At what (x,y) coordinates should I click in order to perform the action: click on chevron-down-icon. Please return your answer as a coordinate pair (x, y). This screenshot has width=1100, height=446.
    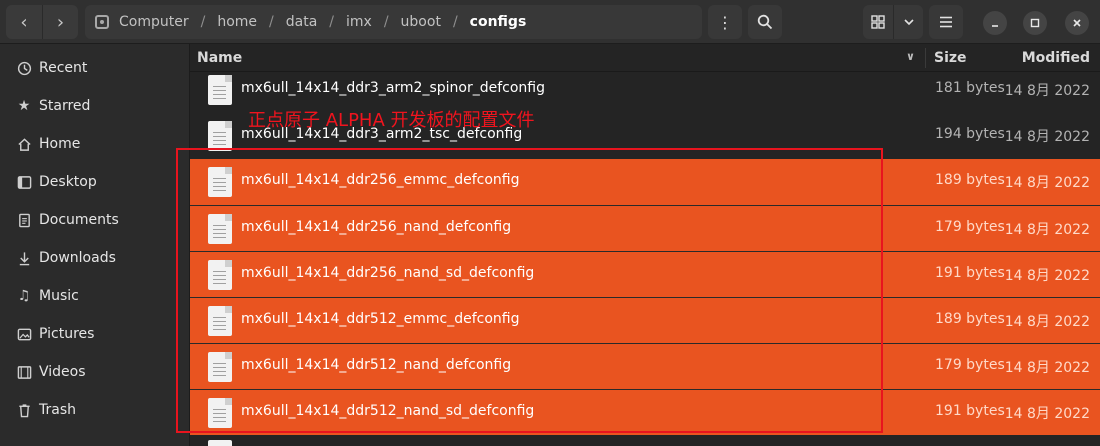
    Looking at the image, I should click on (908, 22).